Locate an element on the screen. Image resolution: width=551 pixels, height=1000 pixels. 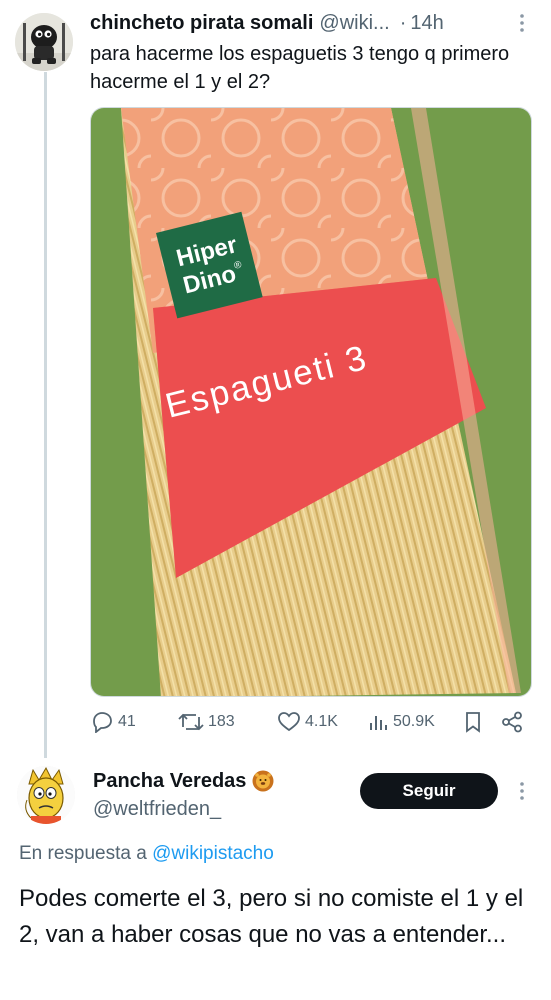
share-button is located at coordinates (514, 722).